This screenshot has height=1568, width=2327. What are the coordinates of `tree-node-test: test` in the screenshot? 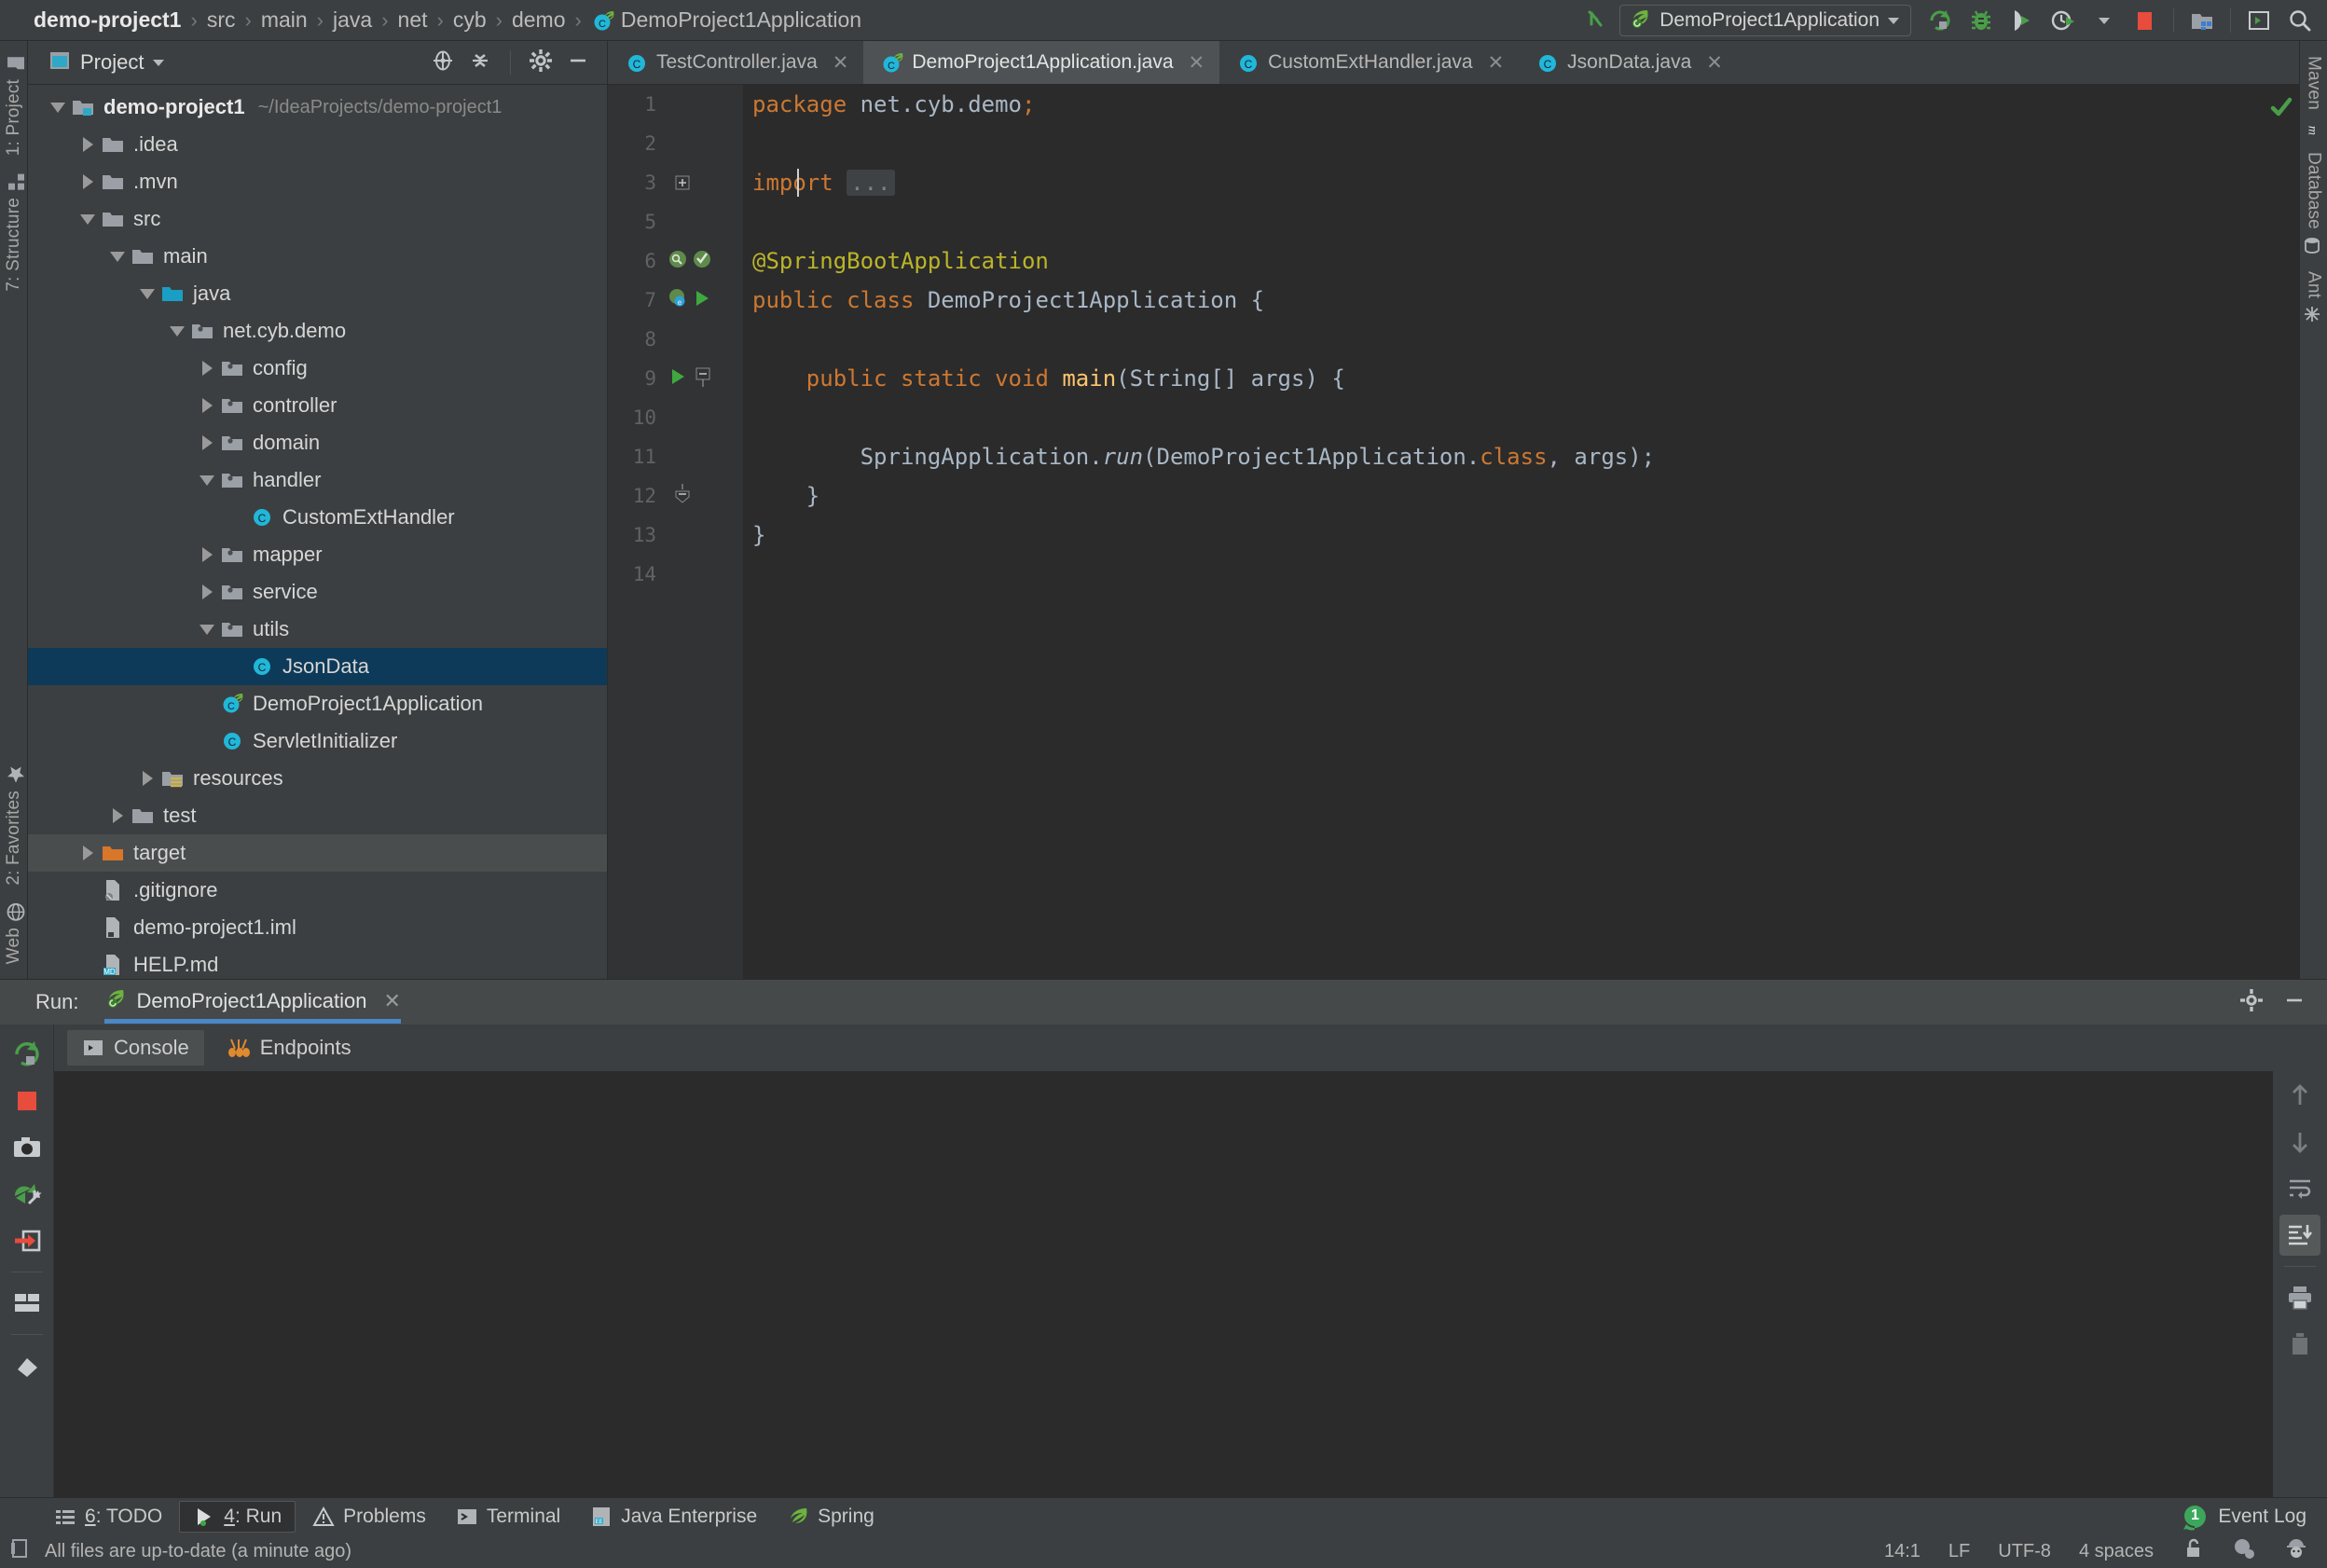 It's located at (317, 815).